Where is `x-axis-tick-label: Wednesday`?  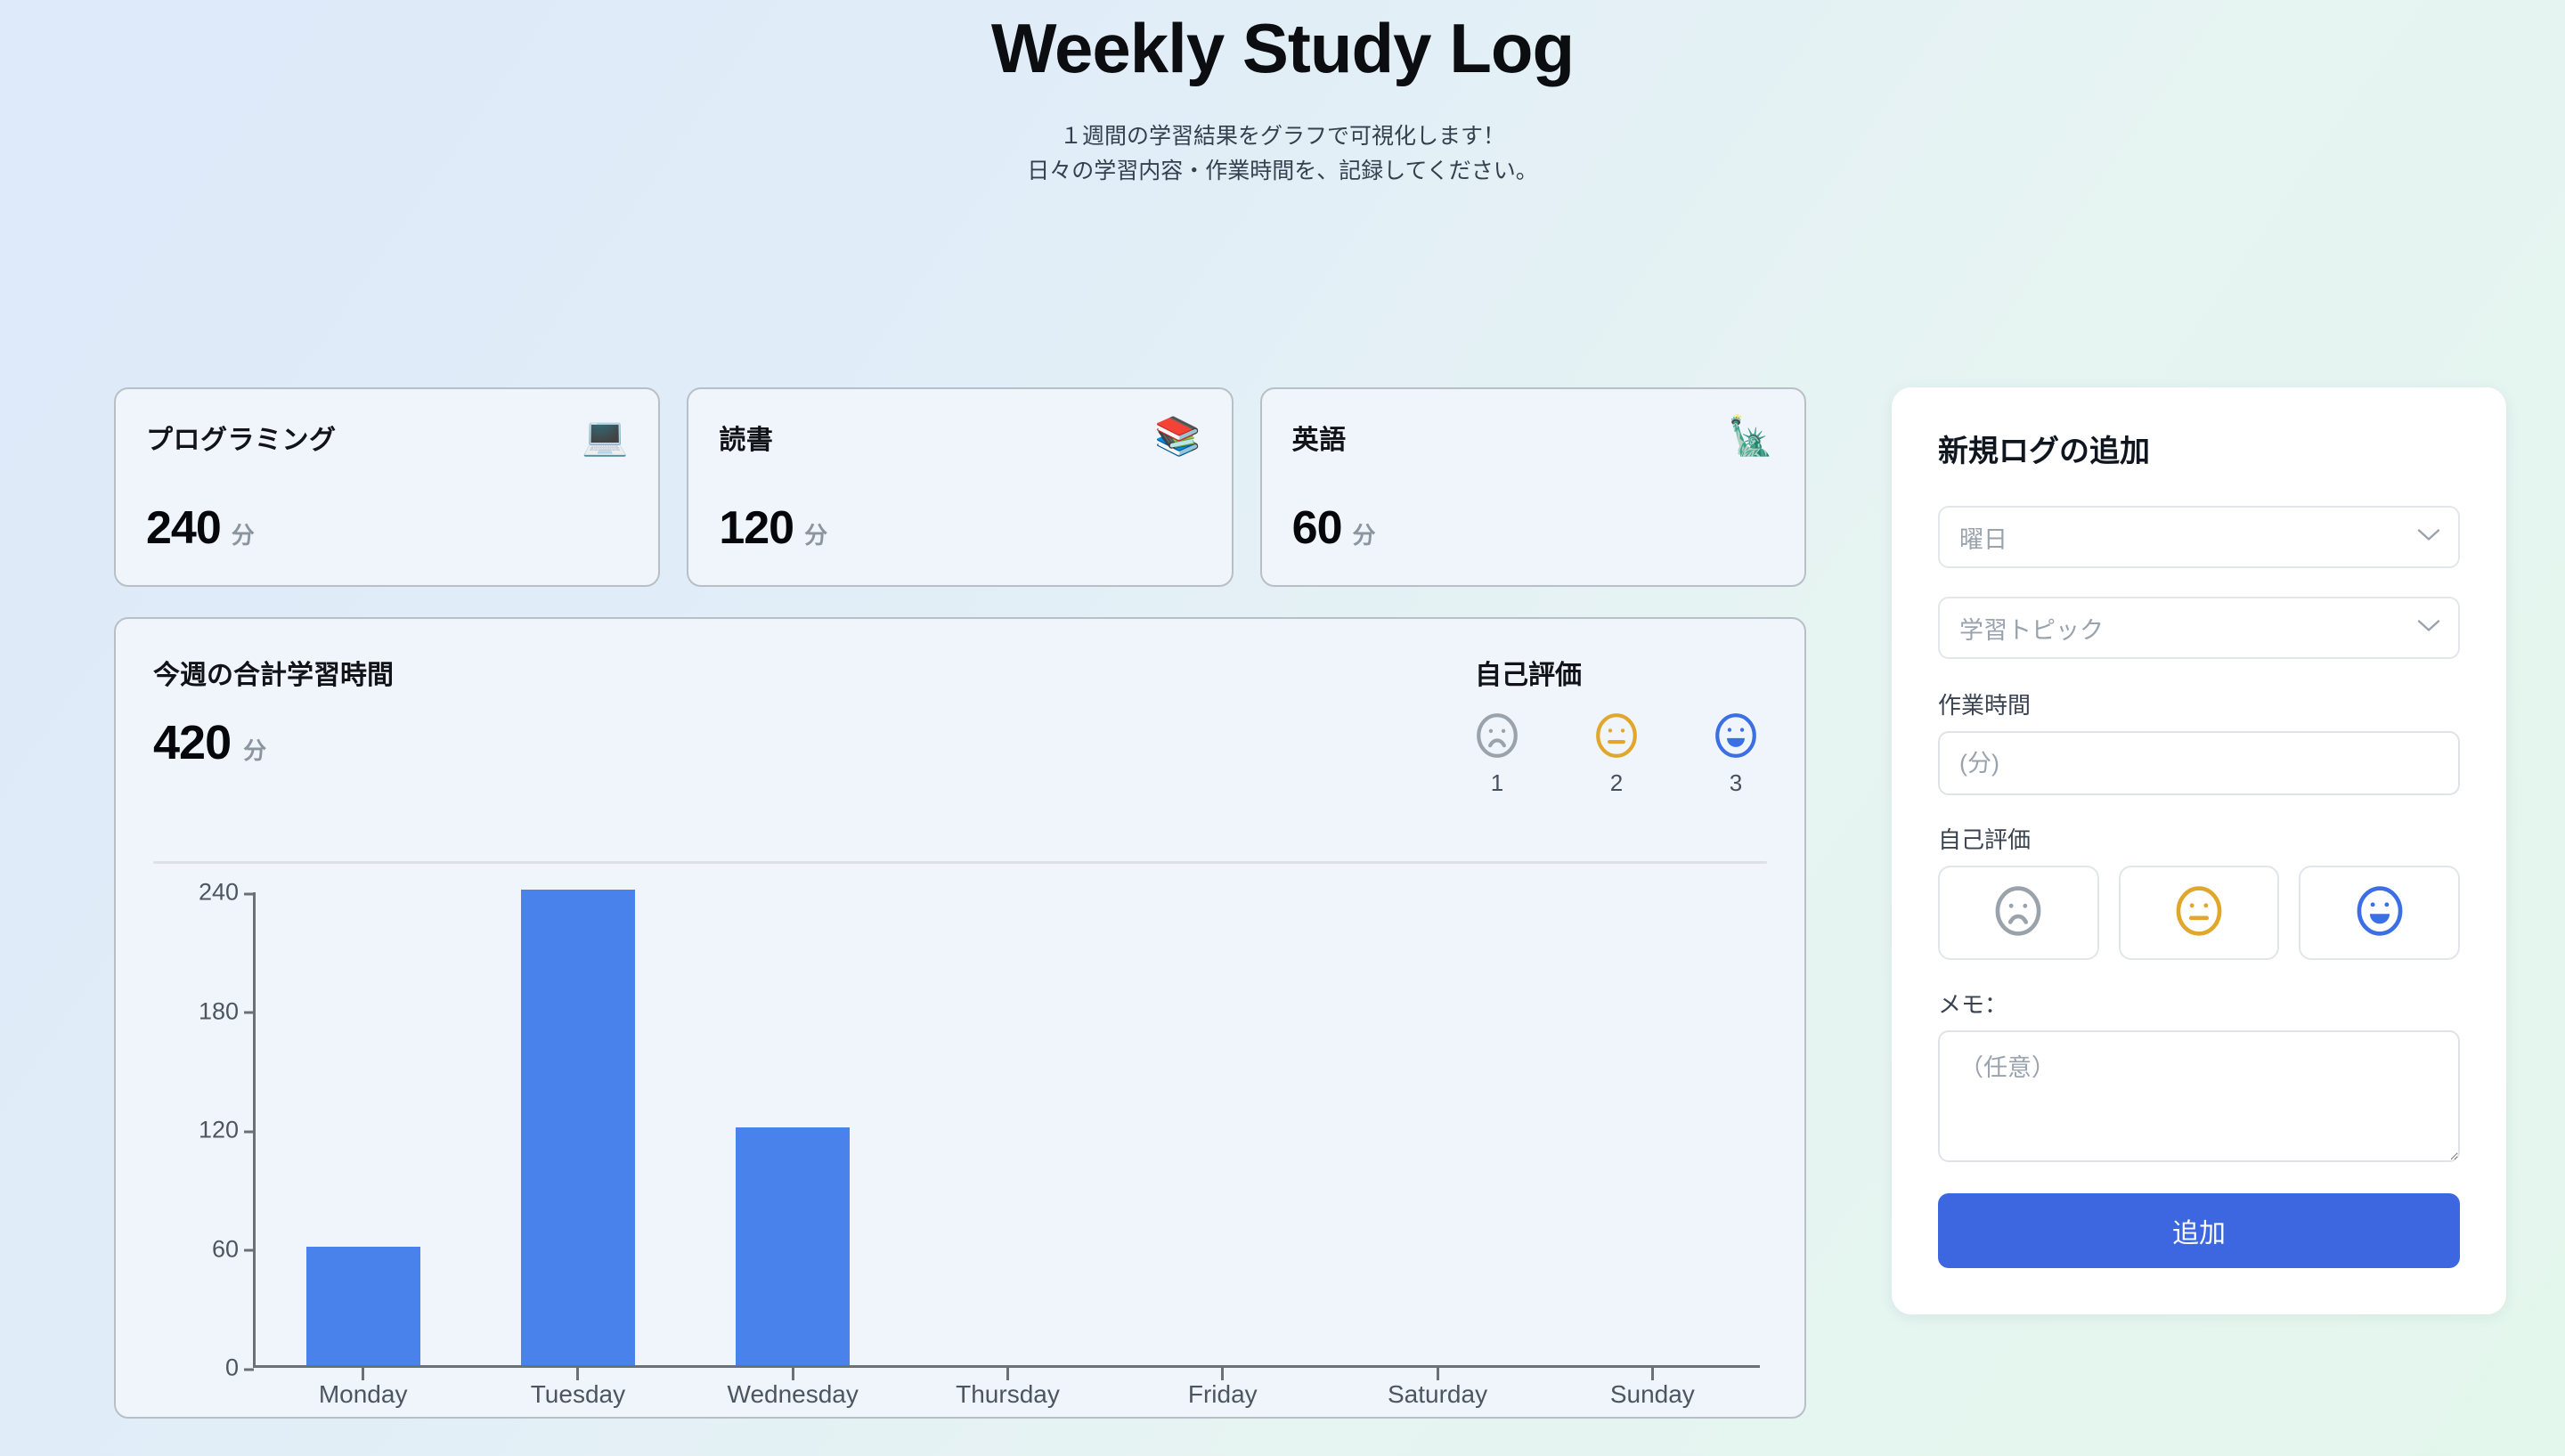 x-axis-tick-label: Wednesday is located at coordinates (793, 1394).